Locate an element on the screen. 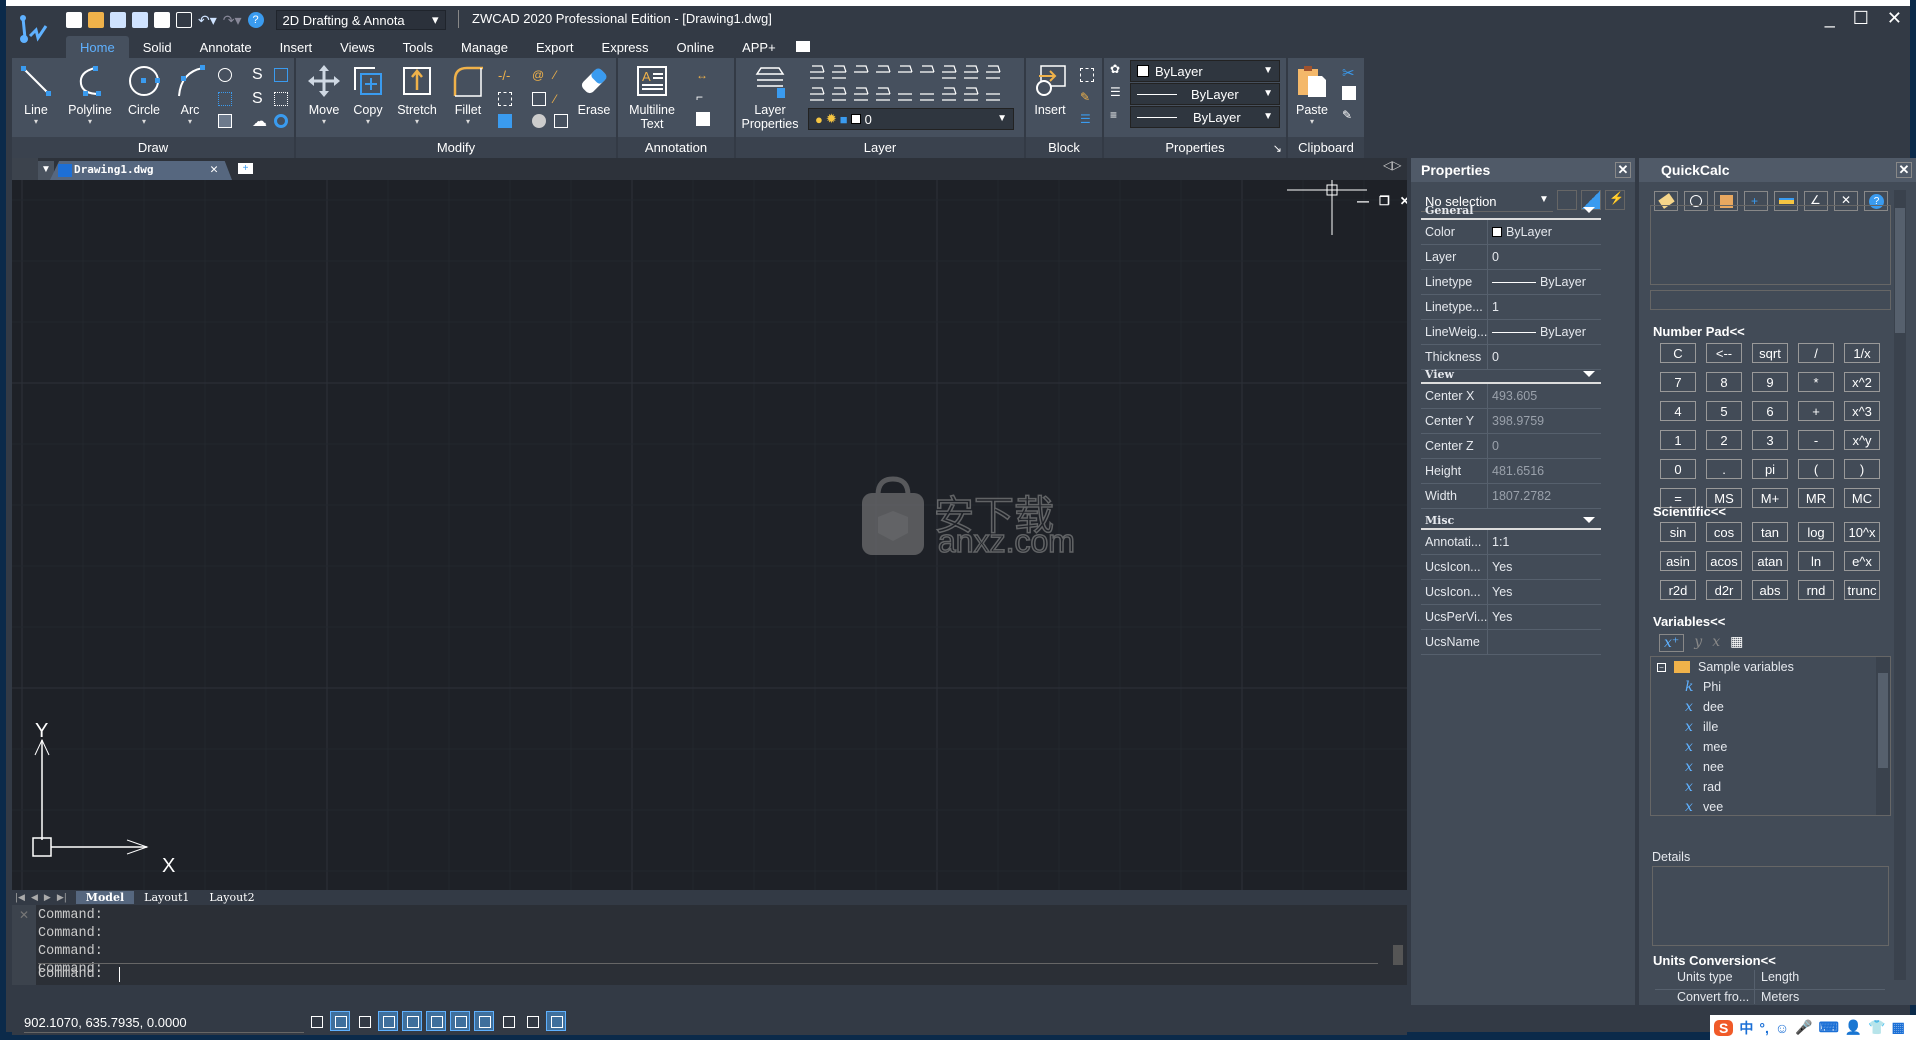  calc-key: * is located at coordinates (1816, 382).